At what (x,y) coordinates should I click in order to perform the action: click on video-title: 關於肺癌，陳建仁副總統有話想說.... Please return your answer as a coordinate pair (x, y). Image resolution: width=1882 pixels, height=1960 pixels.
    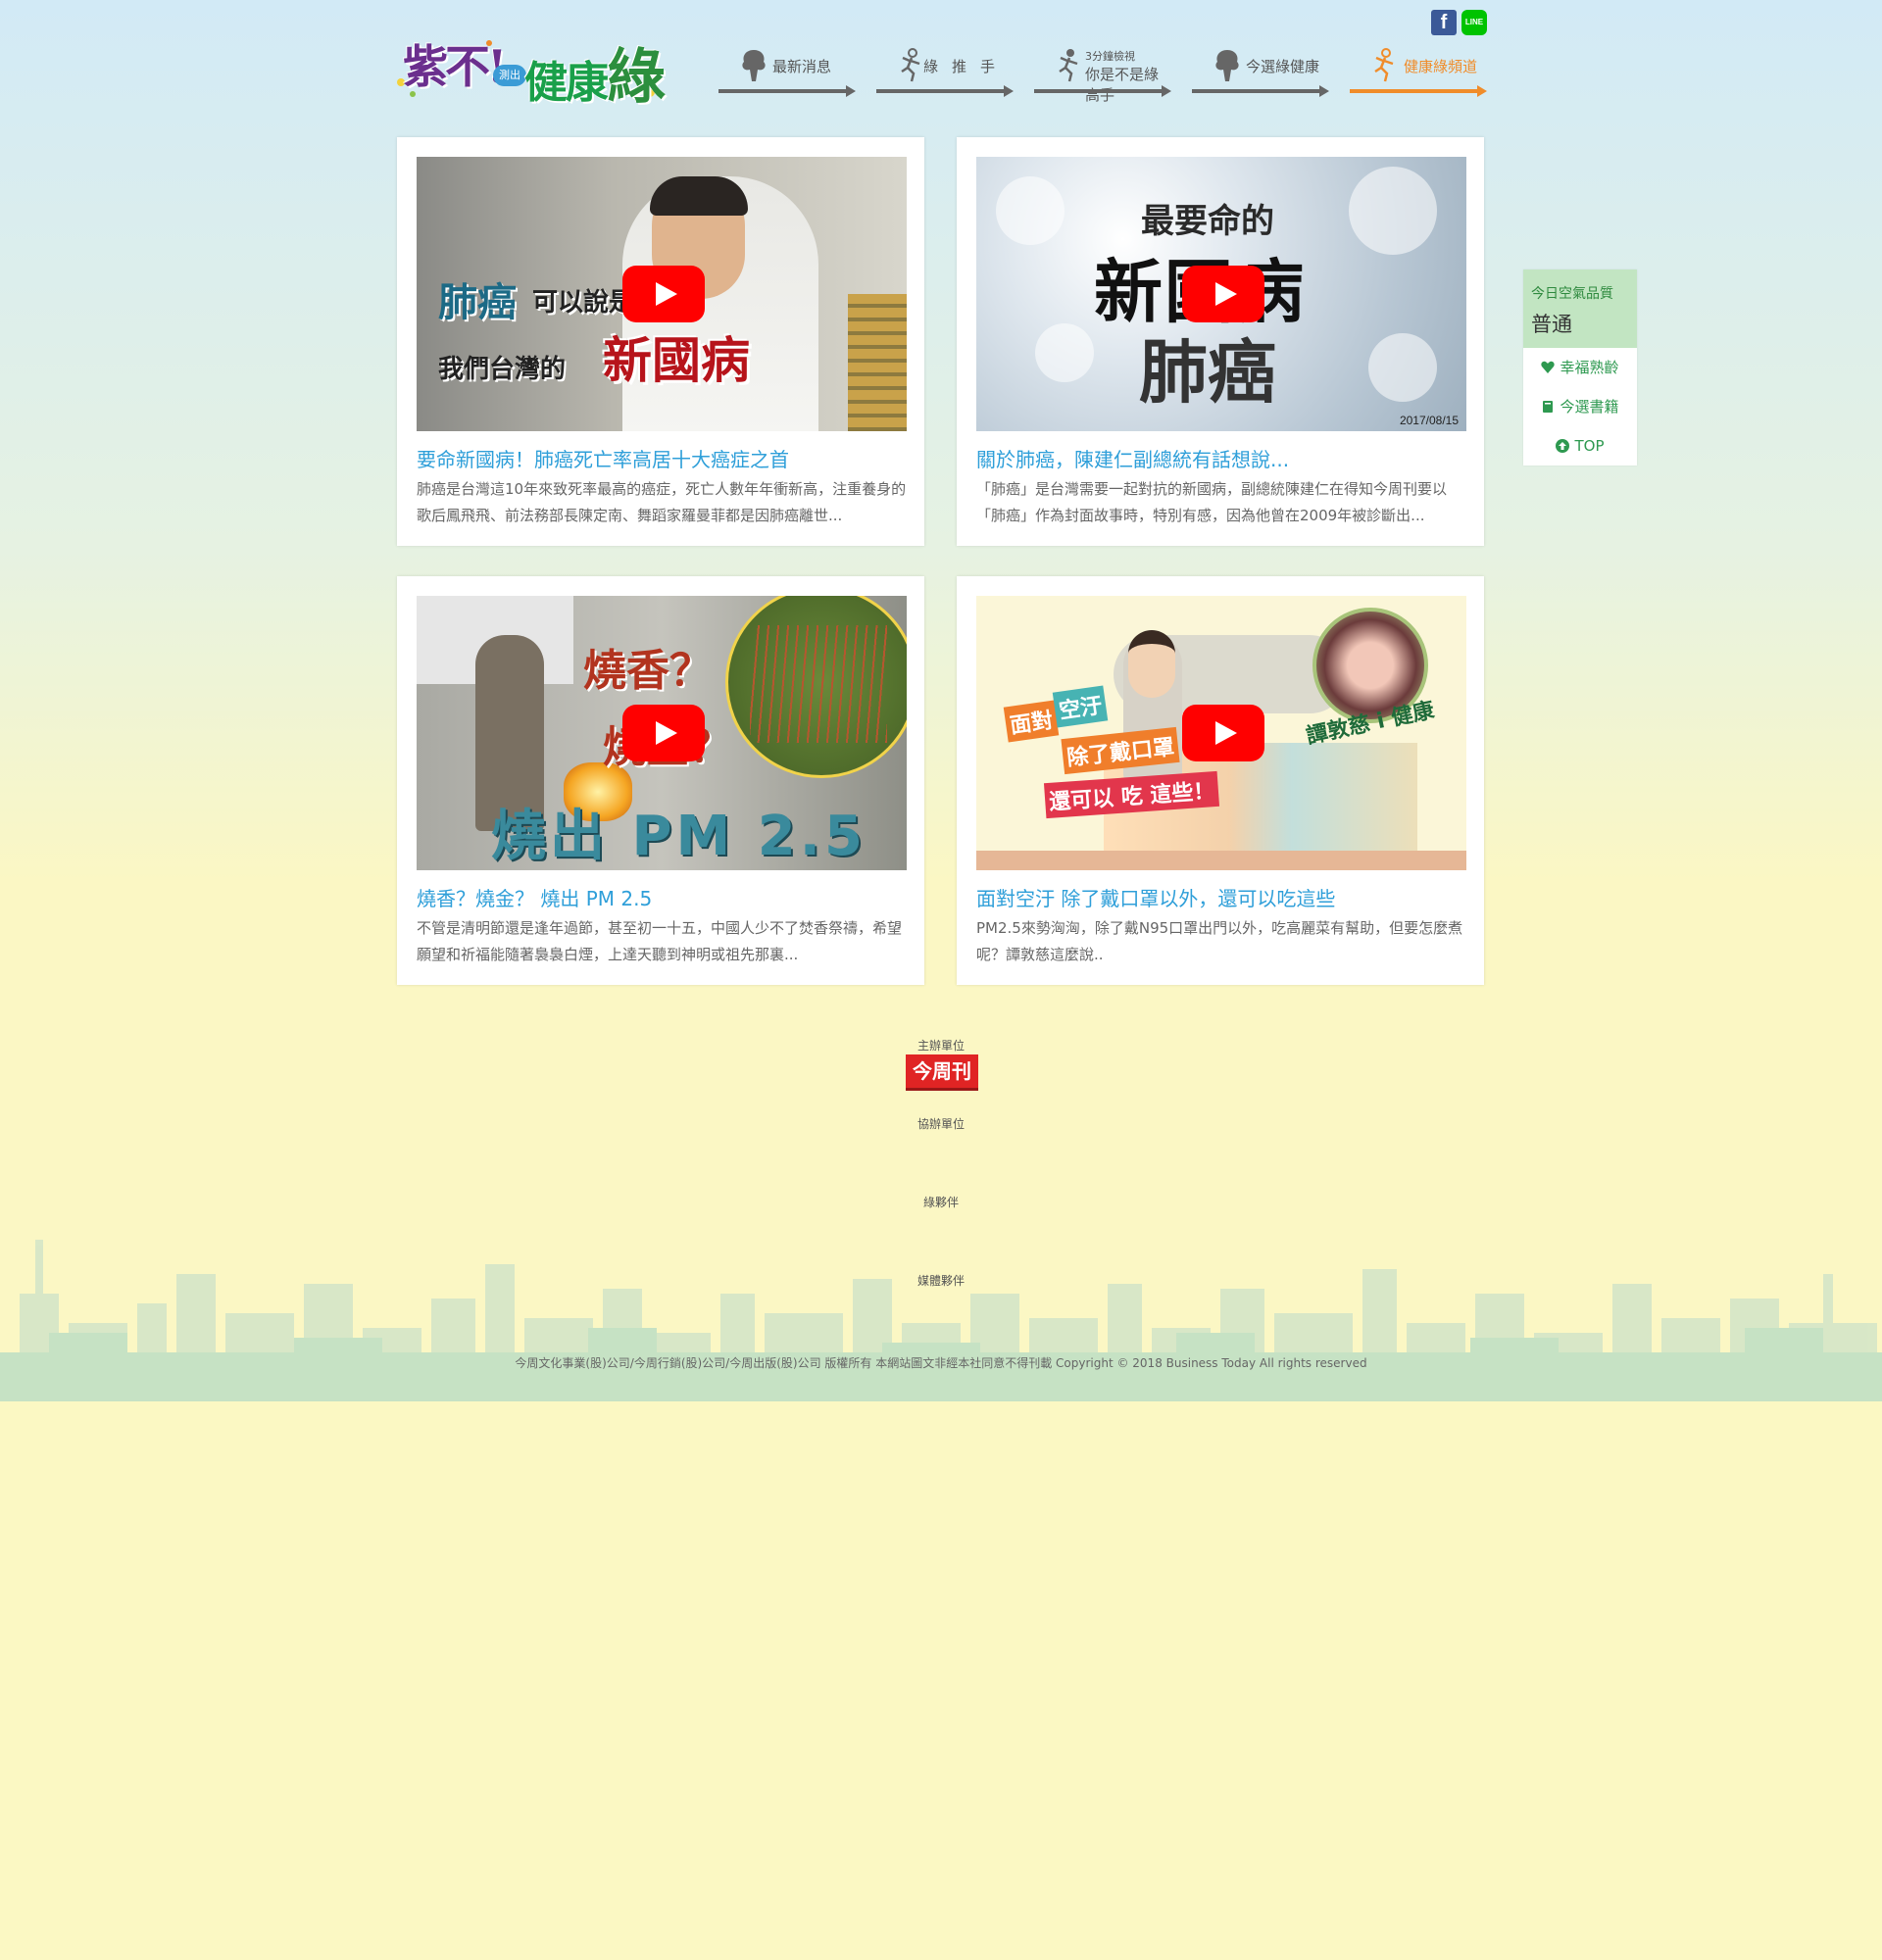
    Looking at the image, I should click on (1132, 458).